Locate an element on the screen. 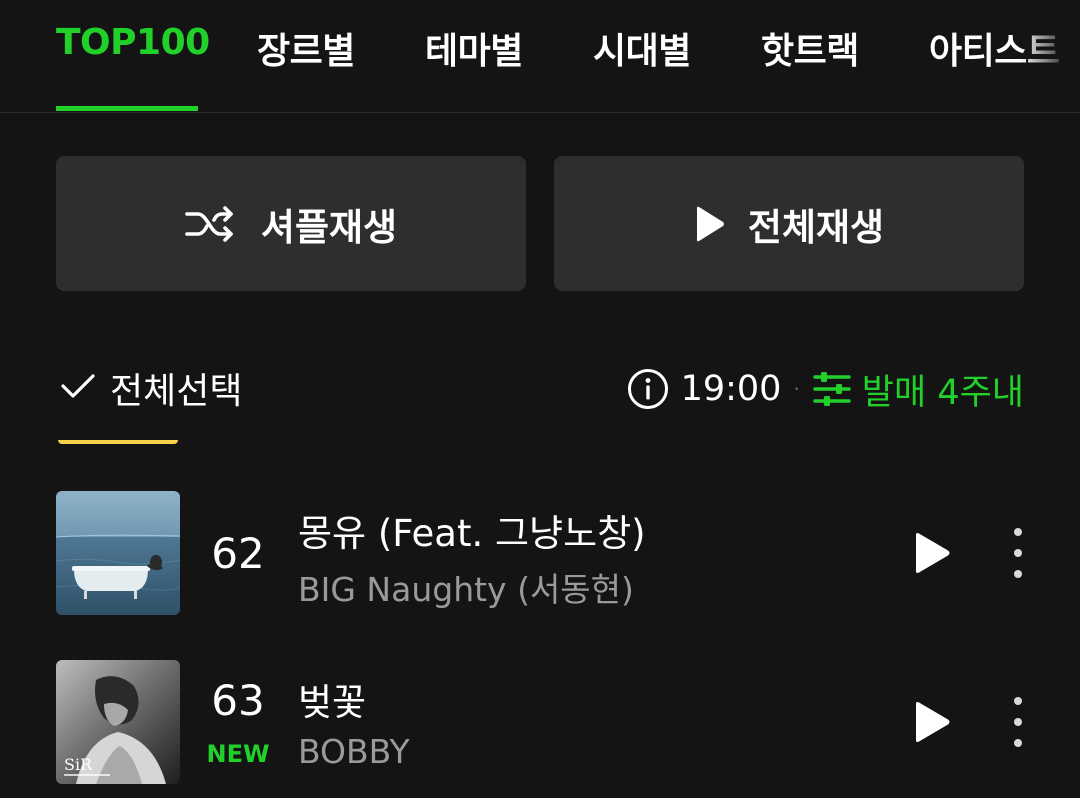 The image size is (1080, 798). update-time: 19:00 is located at coordinates (731, 389).